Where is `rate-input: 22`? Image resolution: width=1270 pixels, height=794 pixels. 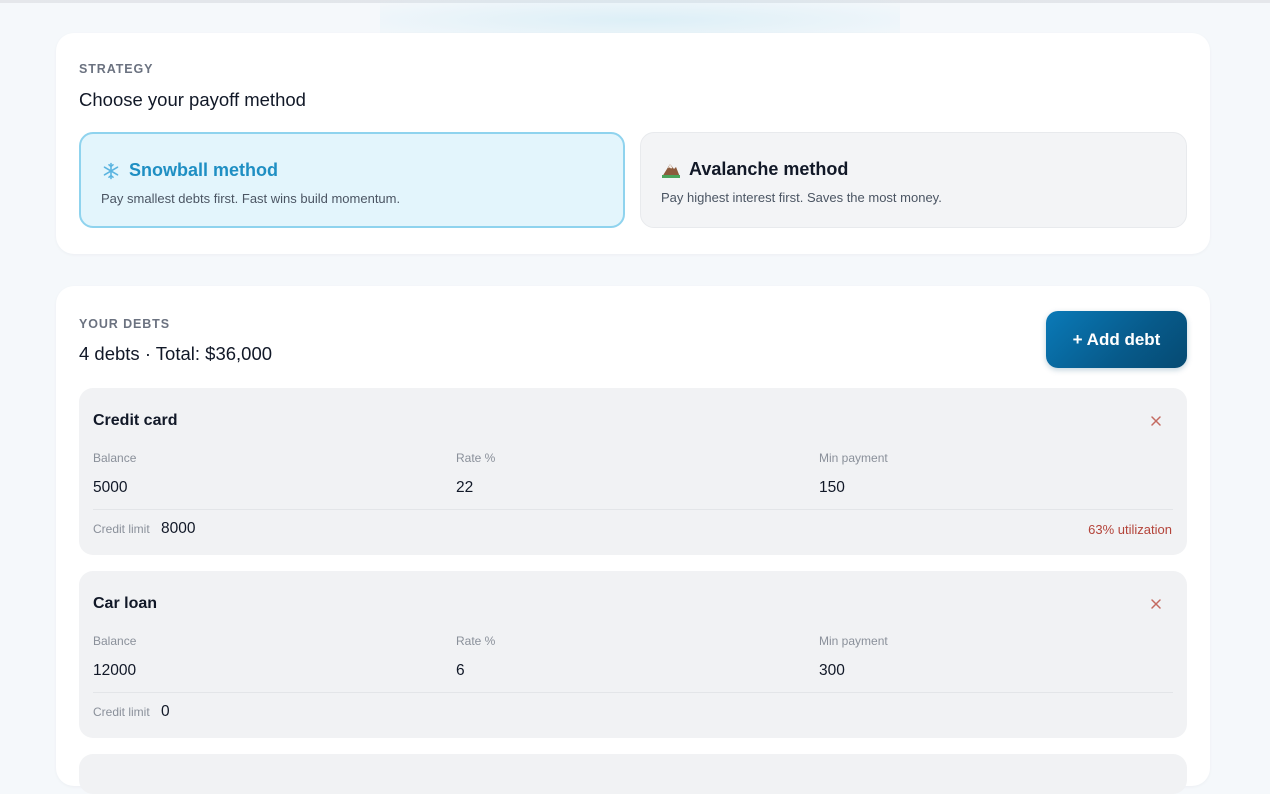 rate-input: 22 is located at coordinates (464, 488).